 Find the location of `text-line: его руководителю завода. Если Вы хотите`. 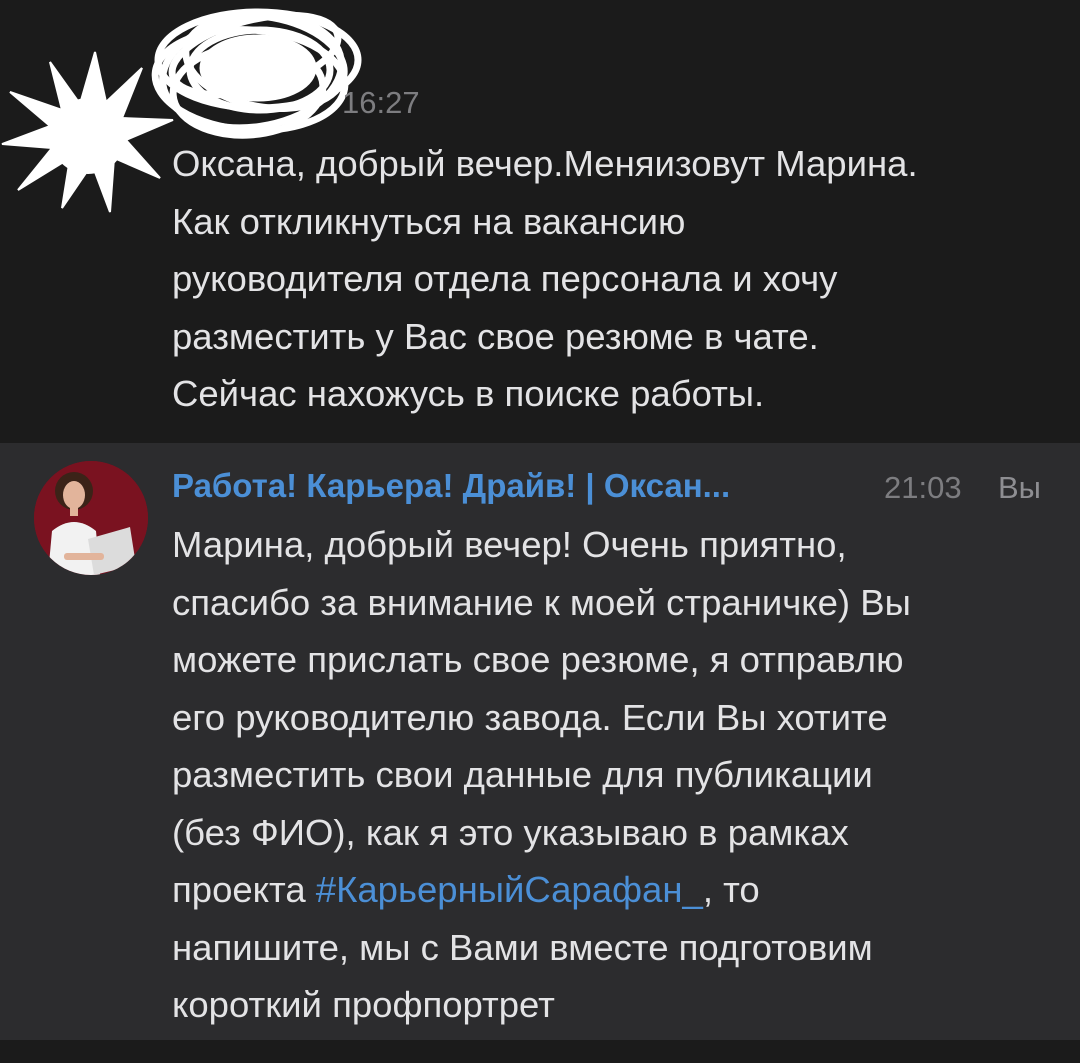

text-line: его руководителю завода. Если Вы хотите is located at coordinates (530, 717).